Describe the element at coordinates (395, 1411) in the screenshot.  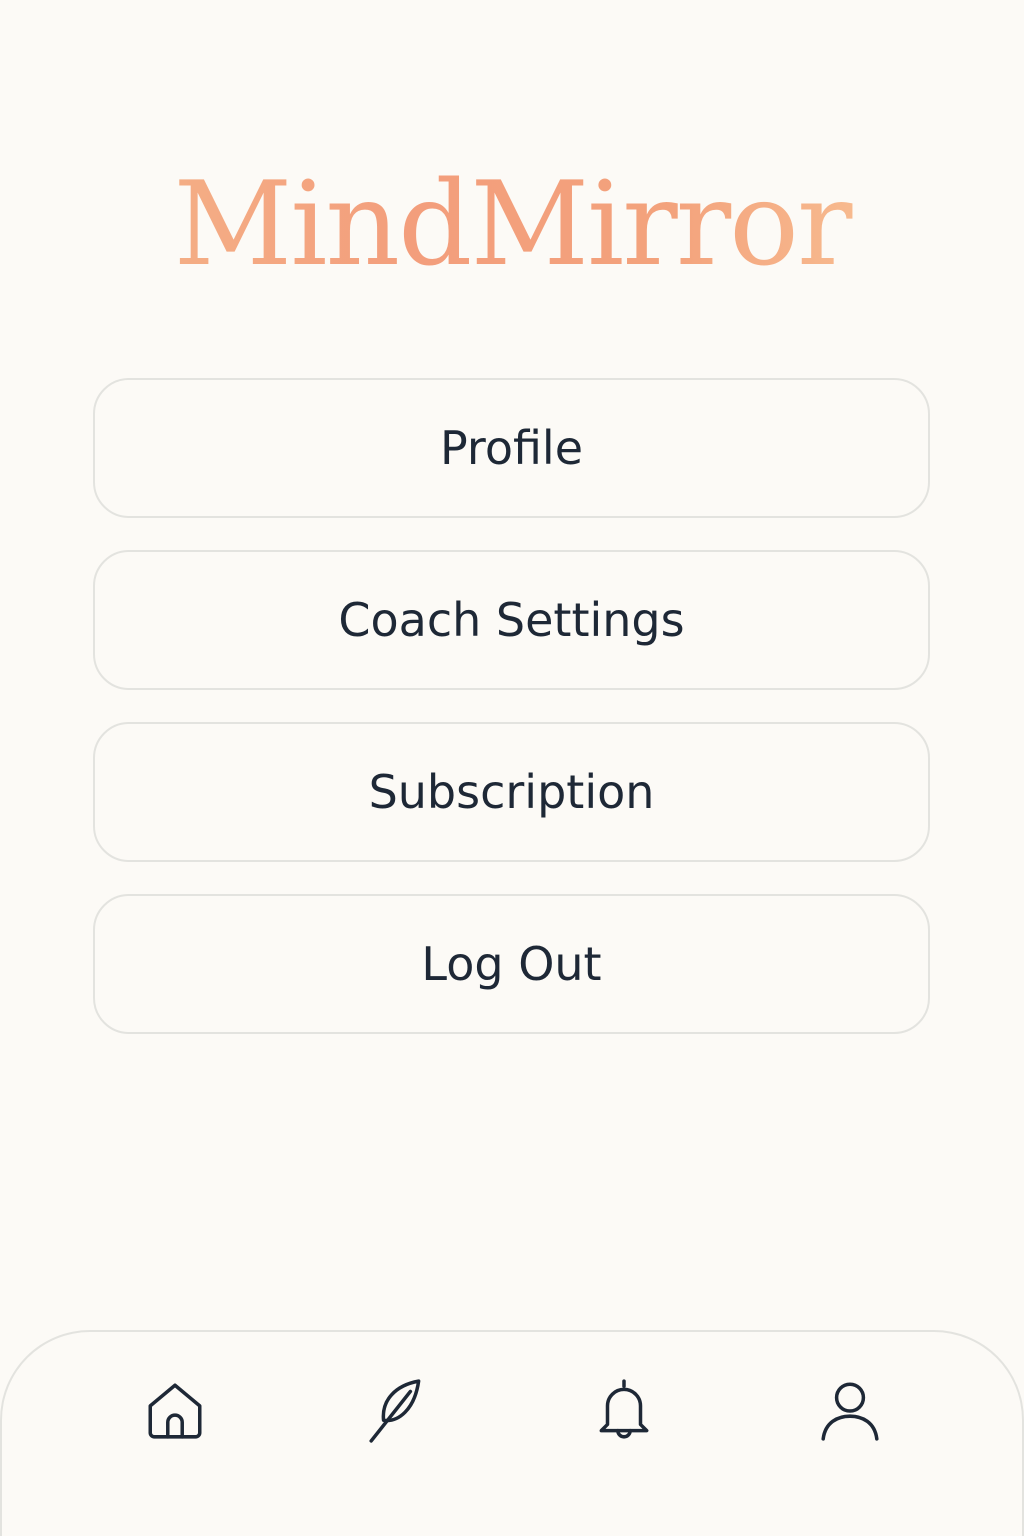
I see `feather-icon` at that location.